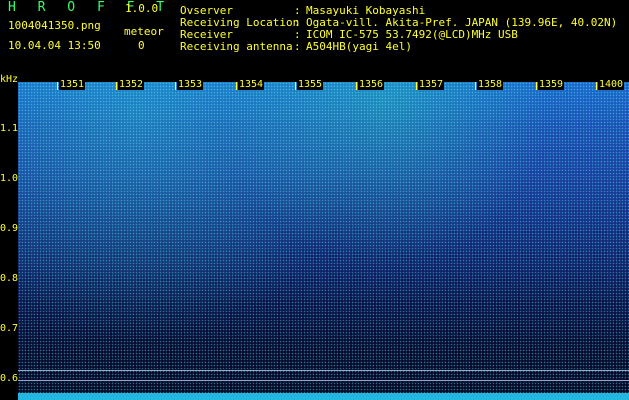 This screenshot has height=400, width=629. Describe the element at coordinates (9, 278) in the screenshot. I see `y-label-0-8: 0.8` at that location.